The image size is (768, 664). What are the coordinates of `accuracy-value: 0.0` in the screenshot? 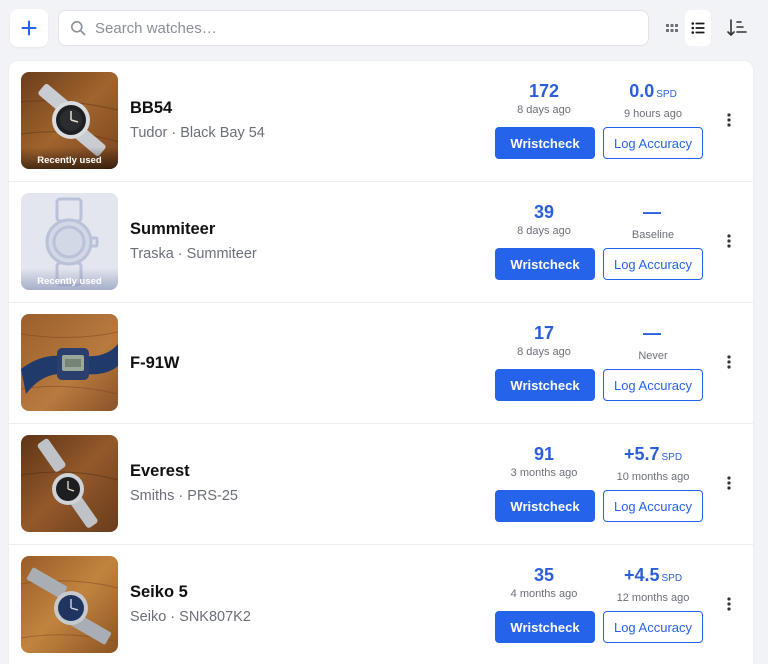 It's located at (642, 91).